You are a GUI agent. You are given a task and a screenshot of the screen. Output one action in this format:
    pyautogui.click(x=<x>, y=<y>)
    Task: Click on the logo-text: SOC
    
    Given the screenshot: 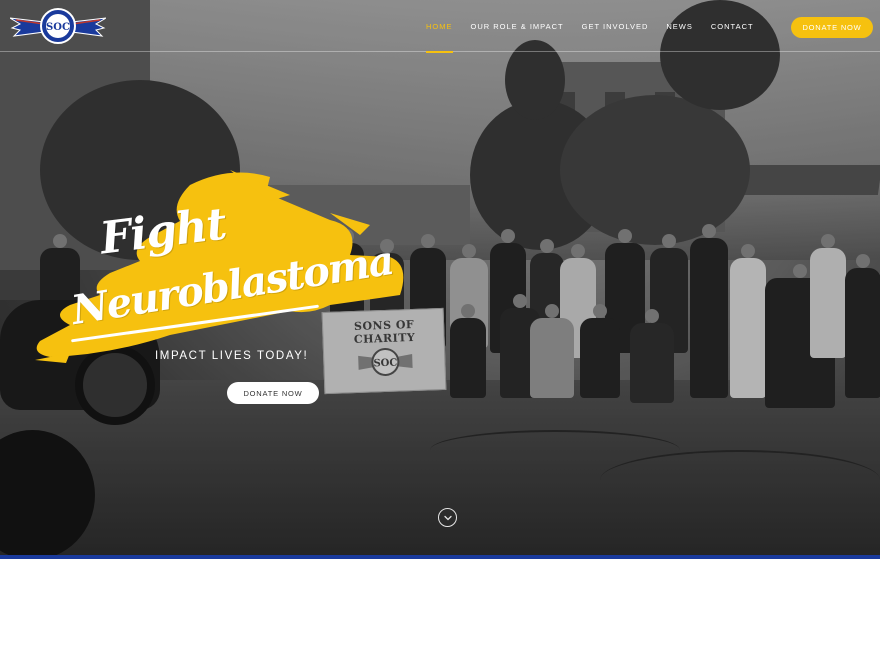 What is the action you would take?
    pyautogui.click(x=58, y=27)
    